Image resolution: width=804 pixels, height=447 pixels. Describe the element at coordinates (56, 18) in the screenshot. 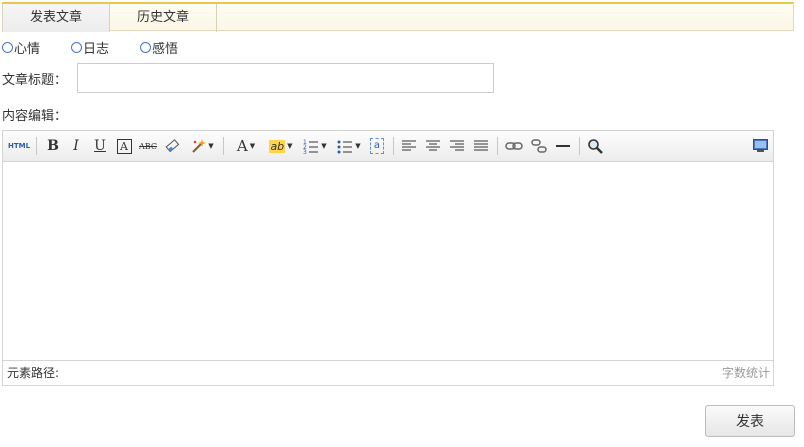

I see `tab-publish-article: 发表文章` at that location.